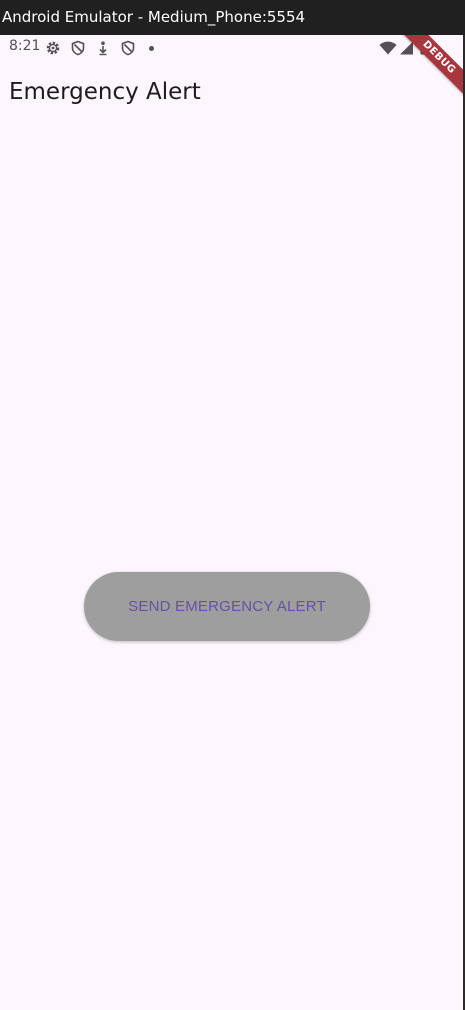 The image size is (465, 1010). Describe the element at coordinates (227, 606) in the screenshot. I see `send-emergency-alert-button: SEND EMERGENCY ALERT` at that location.